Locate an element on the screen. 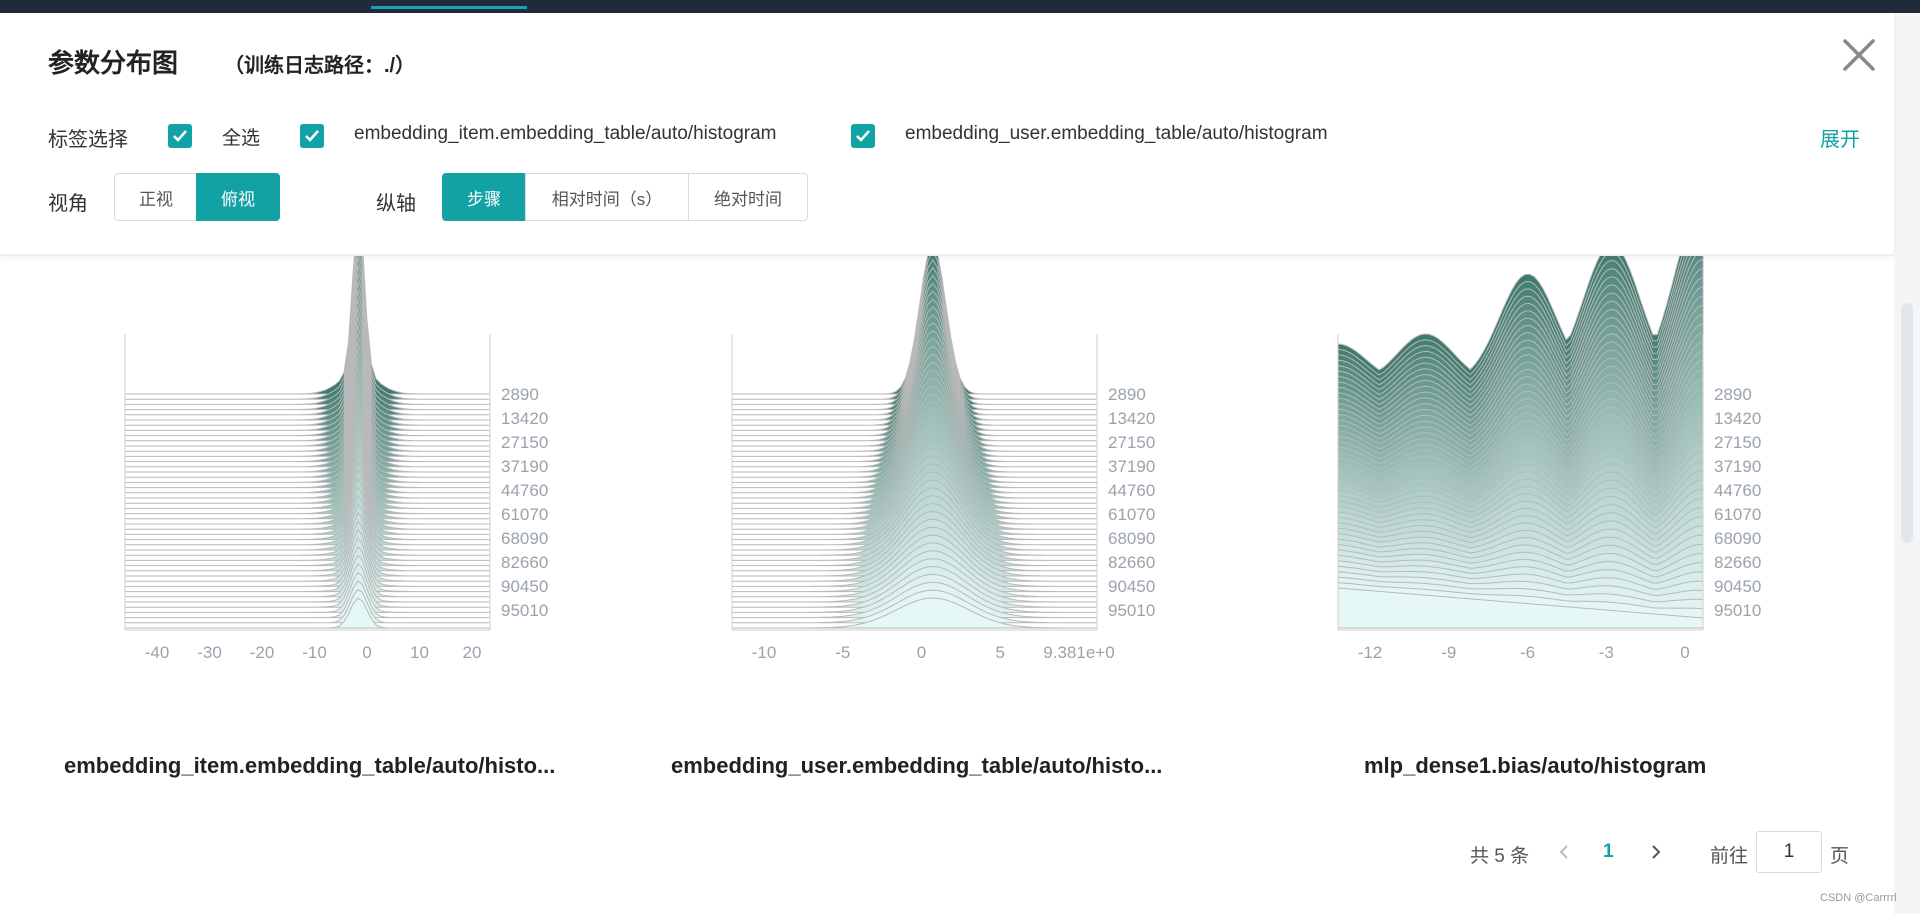  chart-title-3: mlp_dense1.bias/auto/histogram is located at coordinates (1535, 765).